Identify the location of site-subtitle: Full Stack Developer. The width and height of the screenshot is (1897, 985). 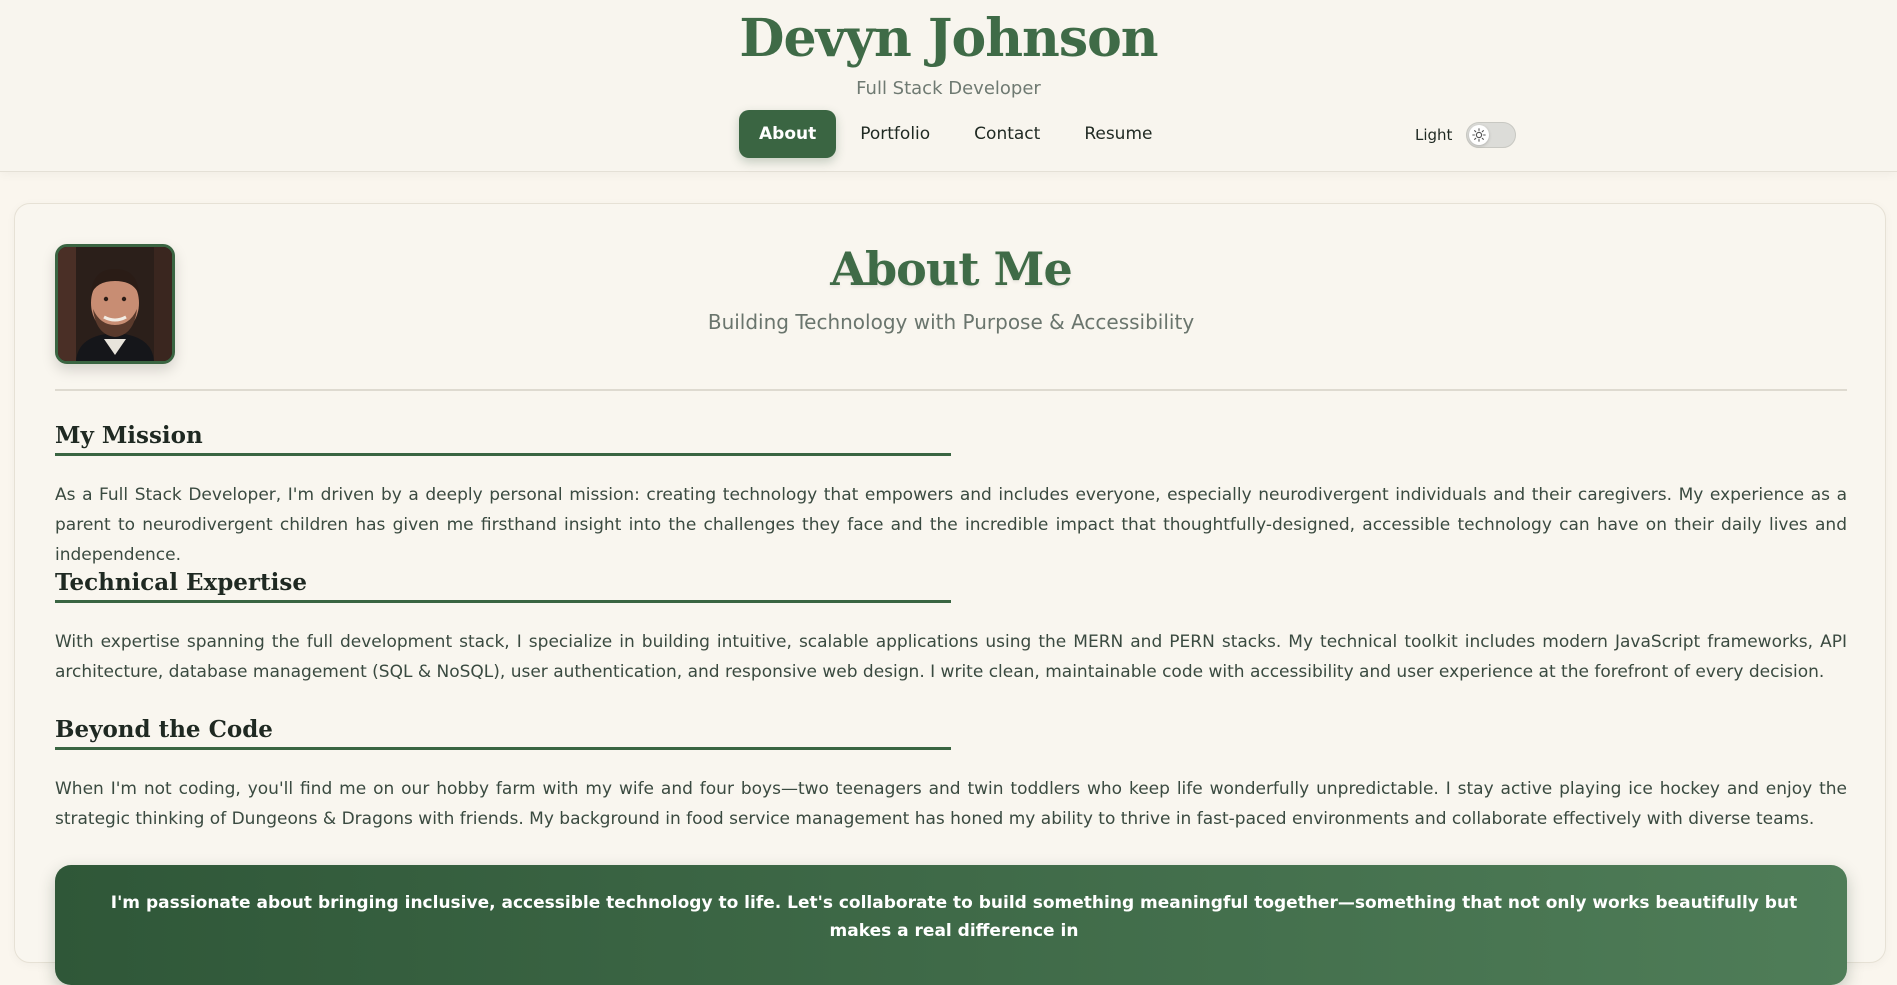
(948, 88).